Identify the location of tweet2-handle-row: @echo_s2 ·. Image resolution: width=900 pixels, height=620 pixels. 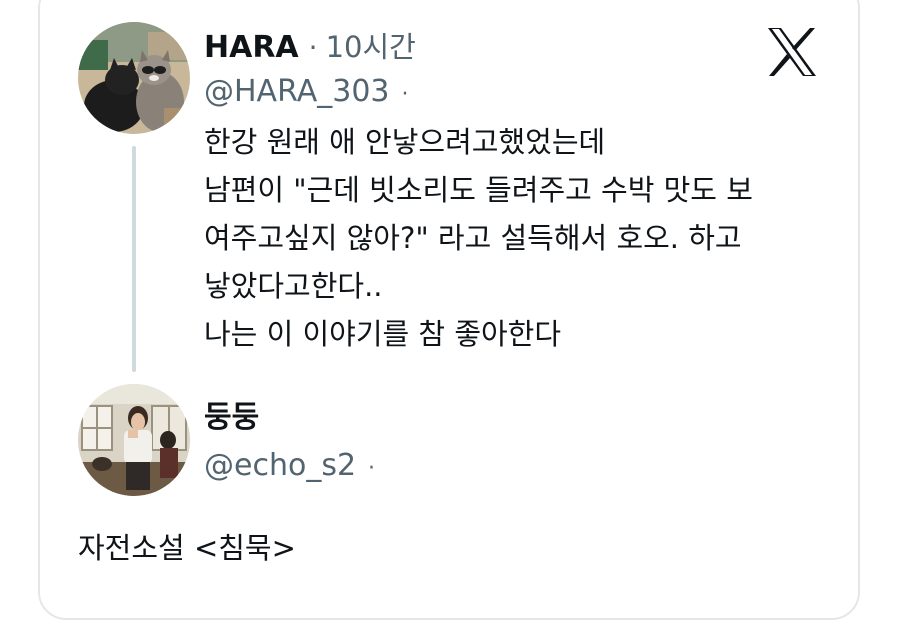
(289, 465).